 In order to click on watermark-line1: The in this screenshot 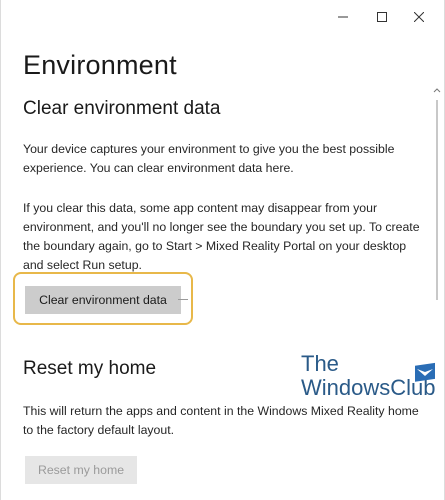, I will do `click(320, 363)`.